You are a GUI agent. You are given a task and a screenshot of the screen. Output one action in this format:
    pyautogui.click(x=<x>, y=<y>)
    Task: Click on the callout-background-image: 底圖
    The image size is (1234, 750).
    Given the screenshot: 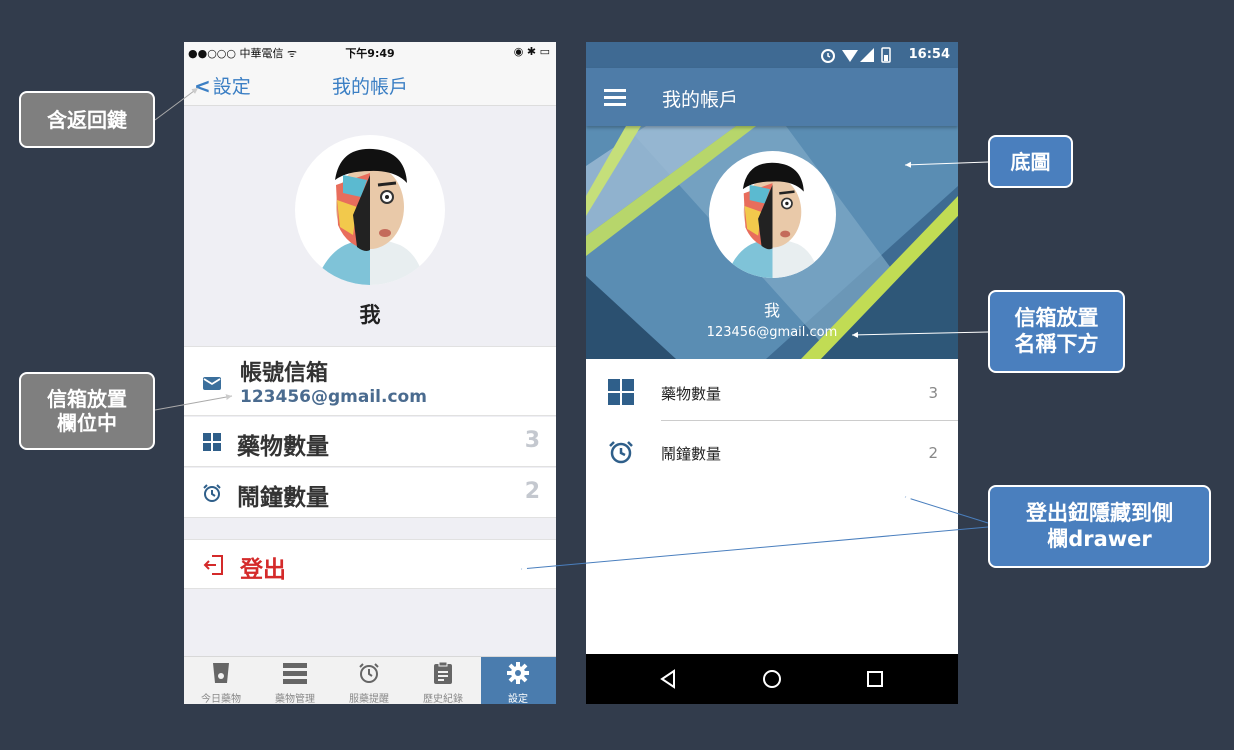 What is the action you would take?
    pyautogui.click(x=1030, y=161)
    